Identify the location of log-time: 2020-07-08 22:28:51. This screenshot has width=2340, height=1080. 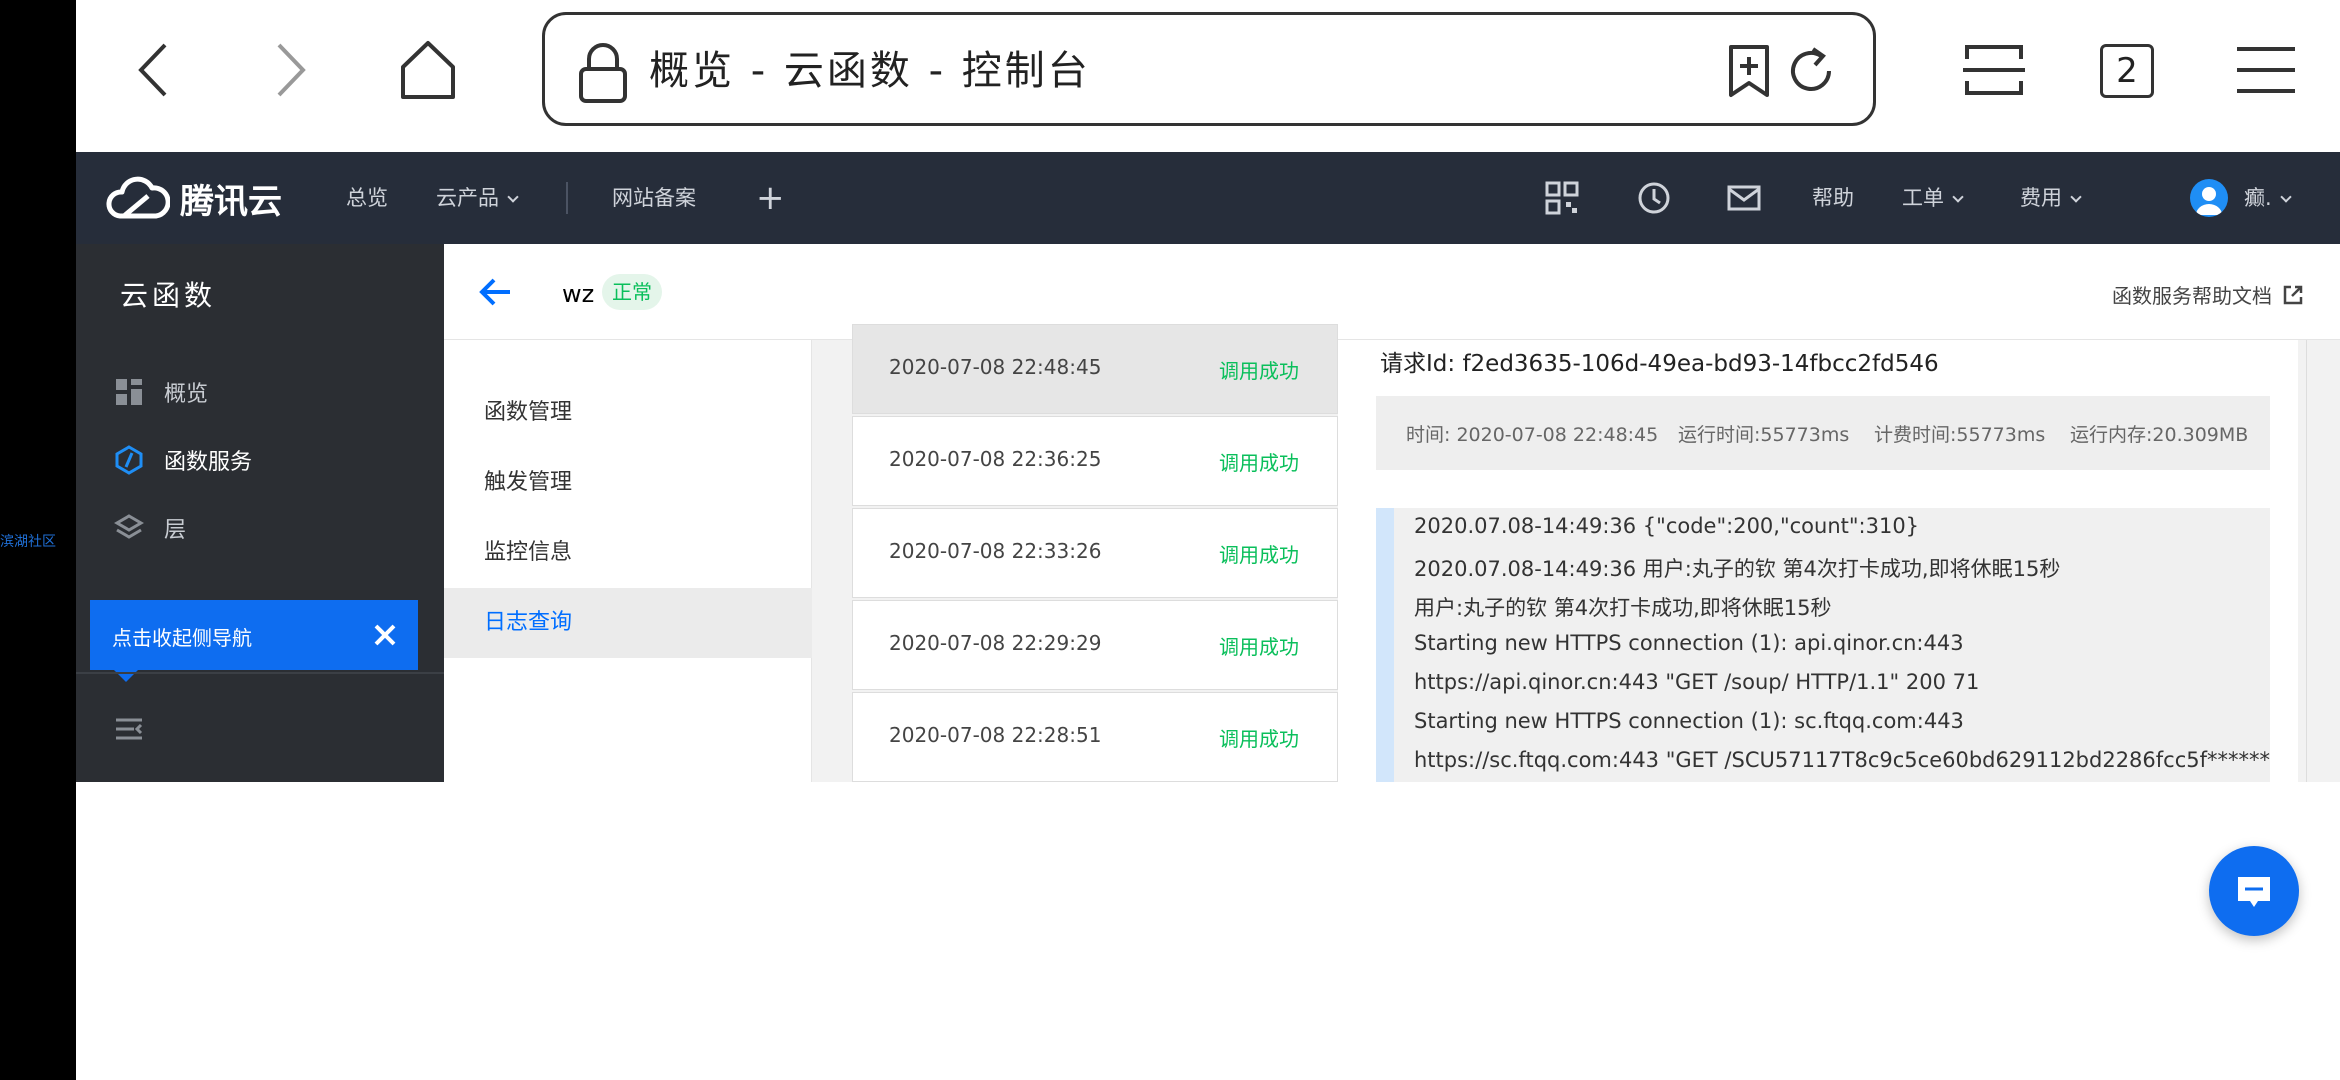
(995, 735).